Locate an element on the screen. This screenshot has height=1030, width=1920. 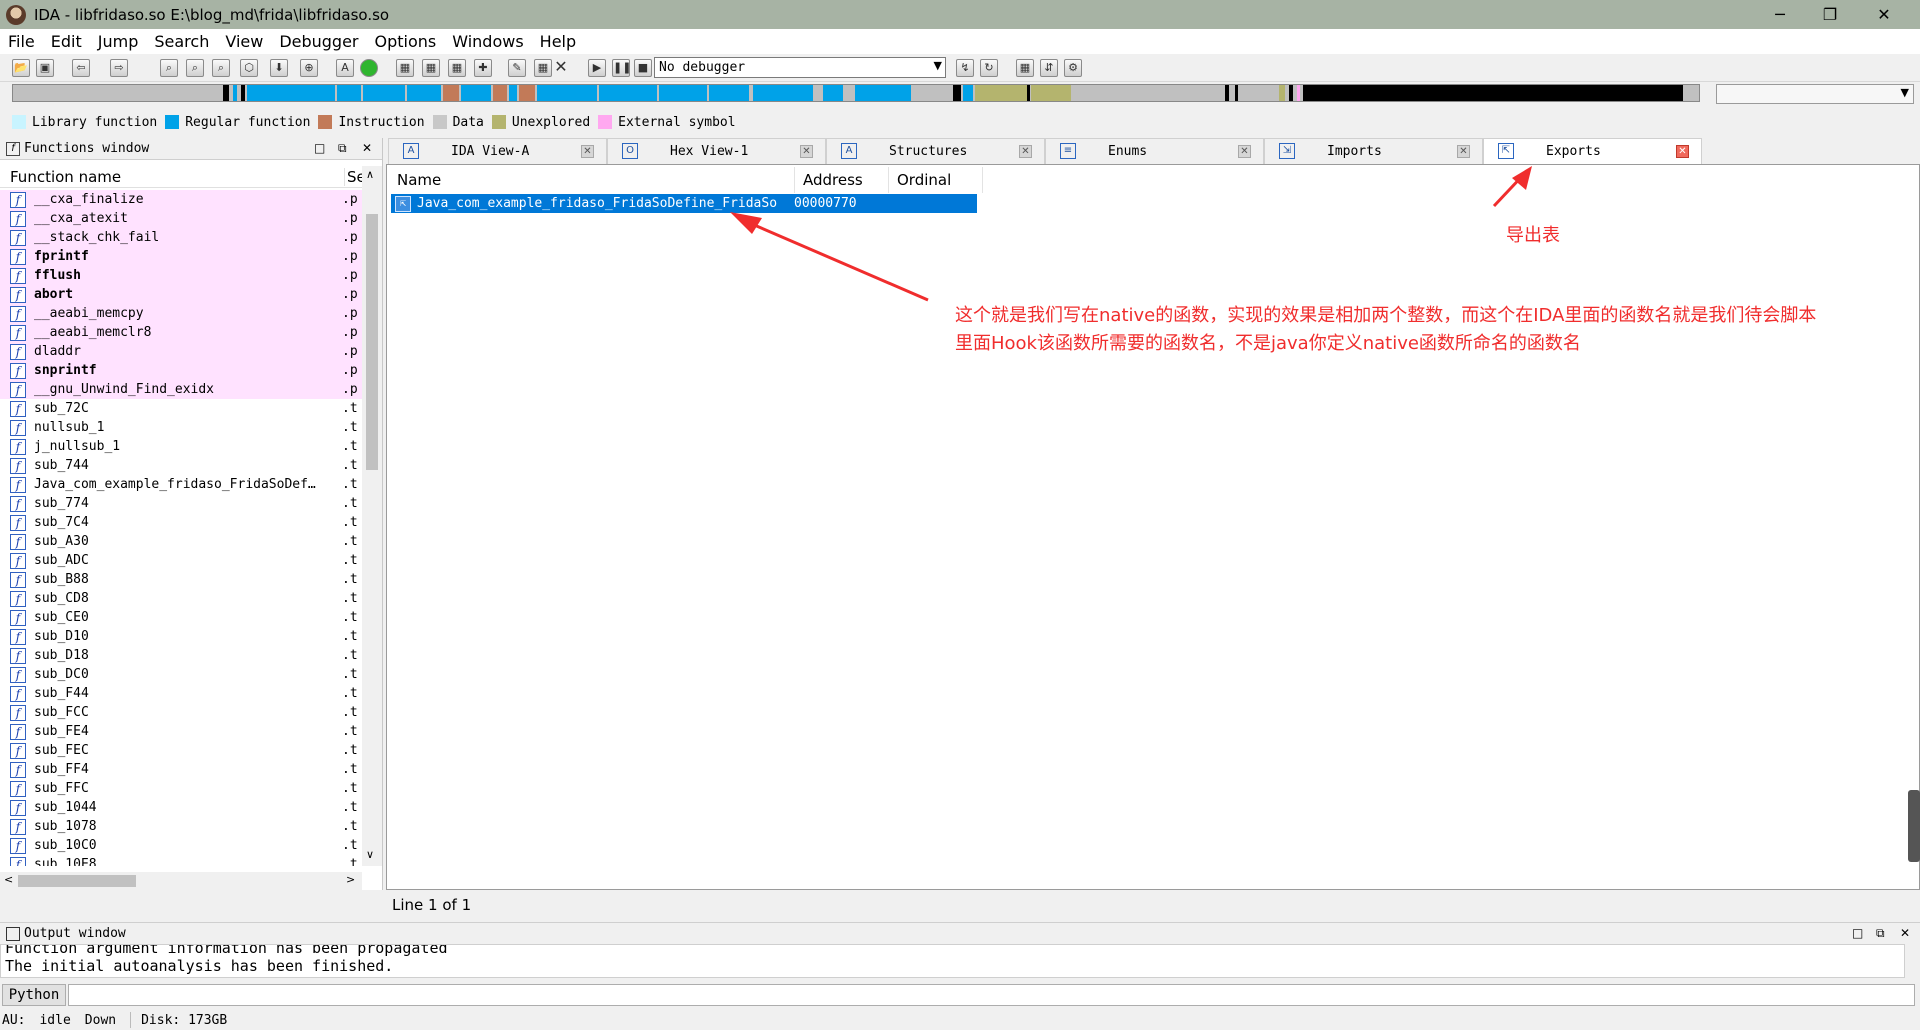
menu-help: Help is located at coordinates (558, 41).